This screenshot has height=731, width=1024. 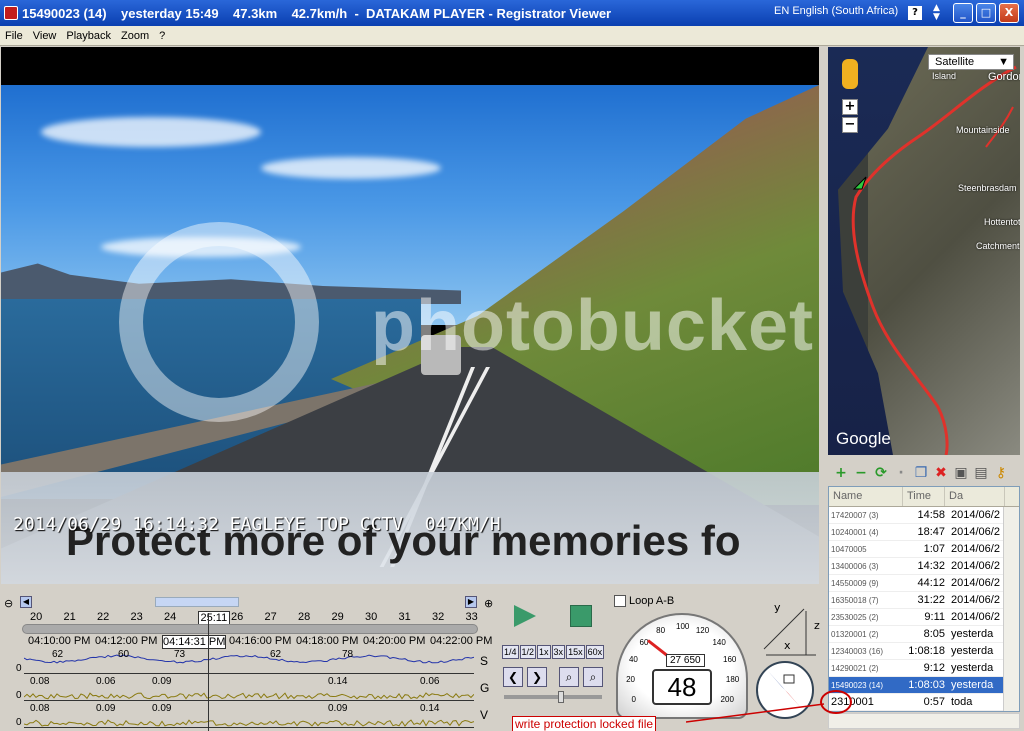 What do you see at coordinates (569, 677) in the screenshot?
I see `zoom-out-video-button: ⌕` at bounding box center [569, 677].